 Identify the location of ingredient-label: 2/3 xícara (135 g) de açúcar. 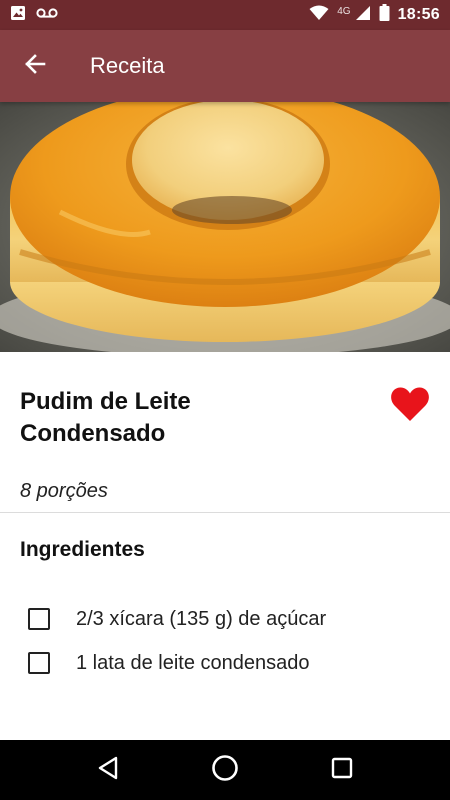
(201, 618).